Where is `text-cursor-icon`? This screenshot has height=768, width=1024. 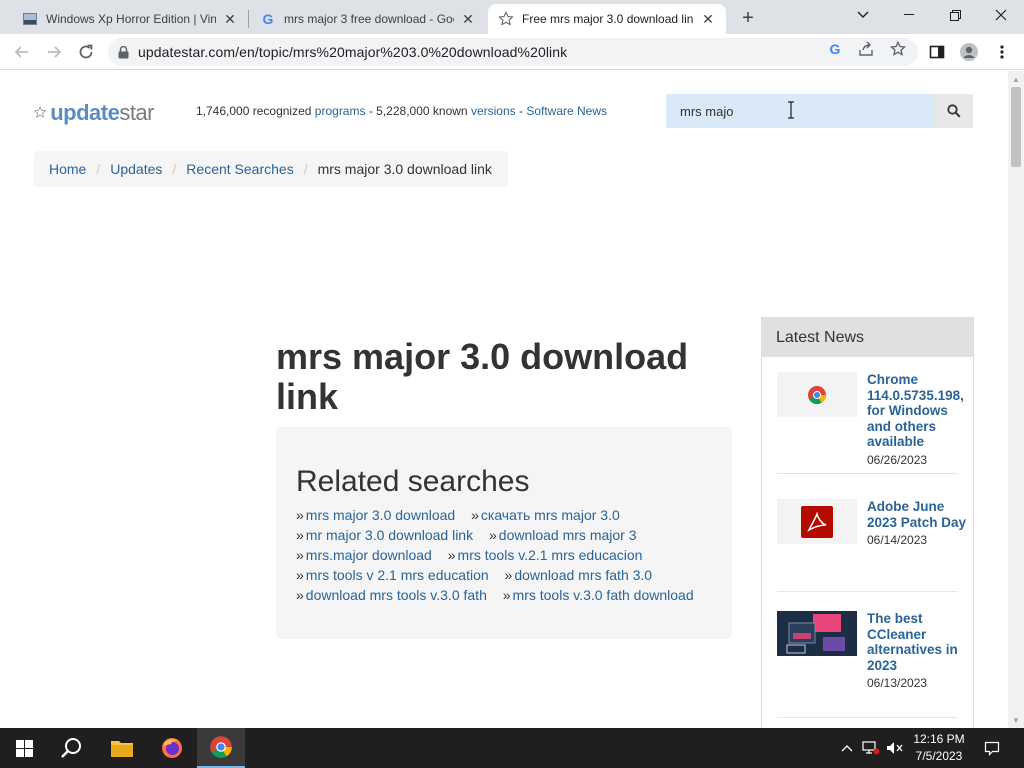 text-cursor-icon is located at coordinates (791, 110).